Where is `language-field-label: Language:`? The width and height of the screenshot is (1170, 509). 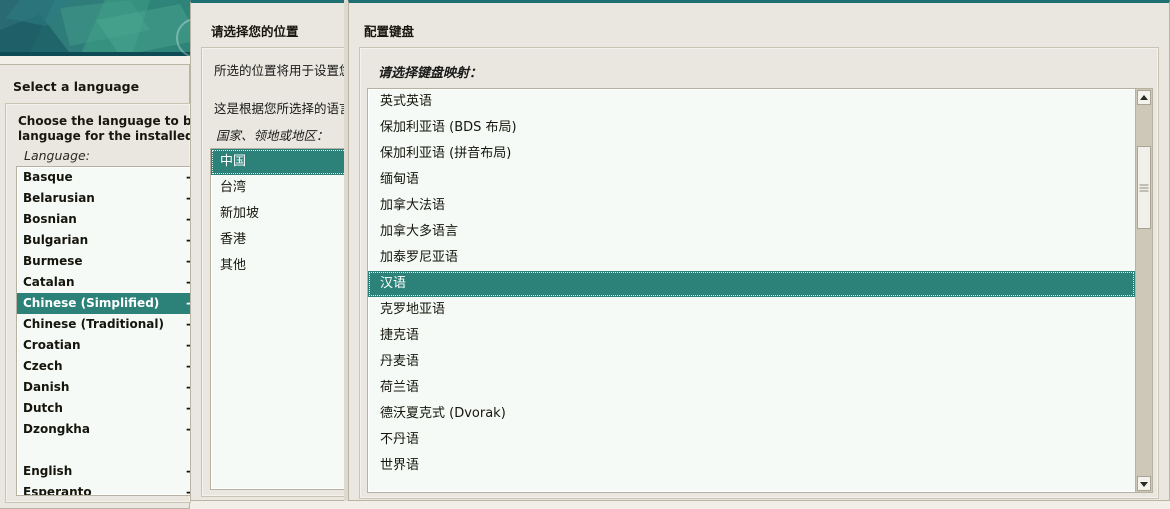 language-field-label: Language: is located at coordinates (57, 155).